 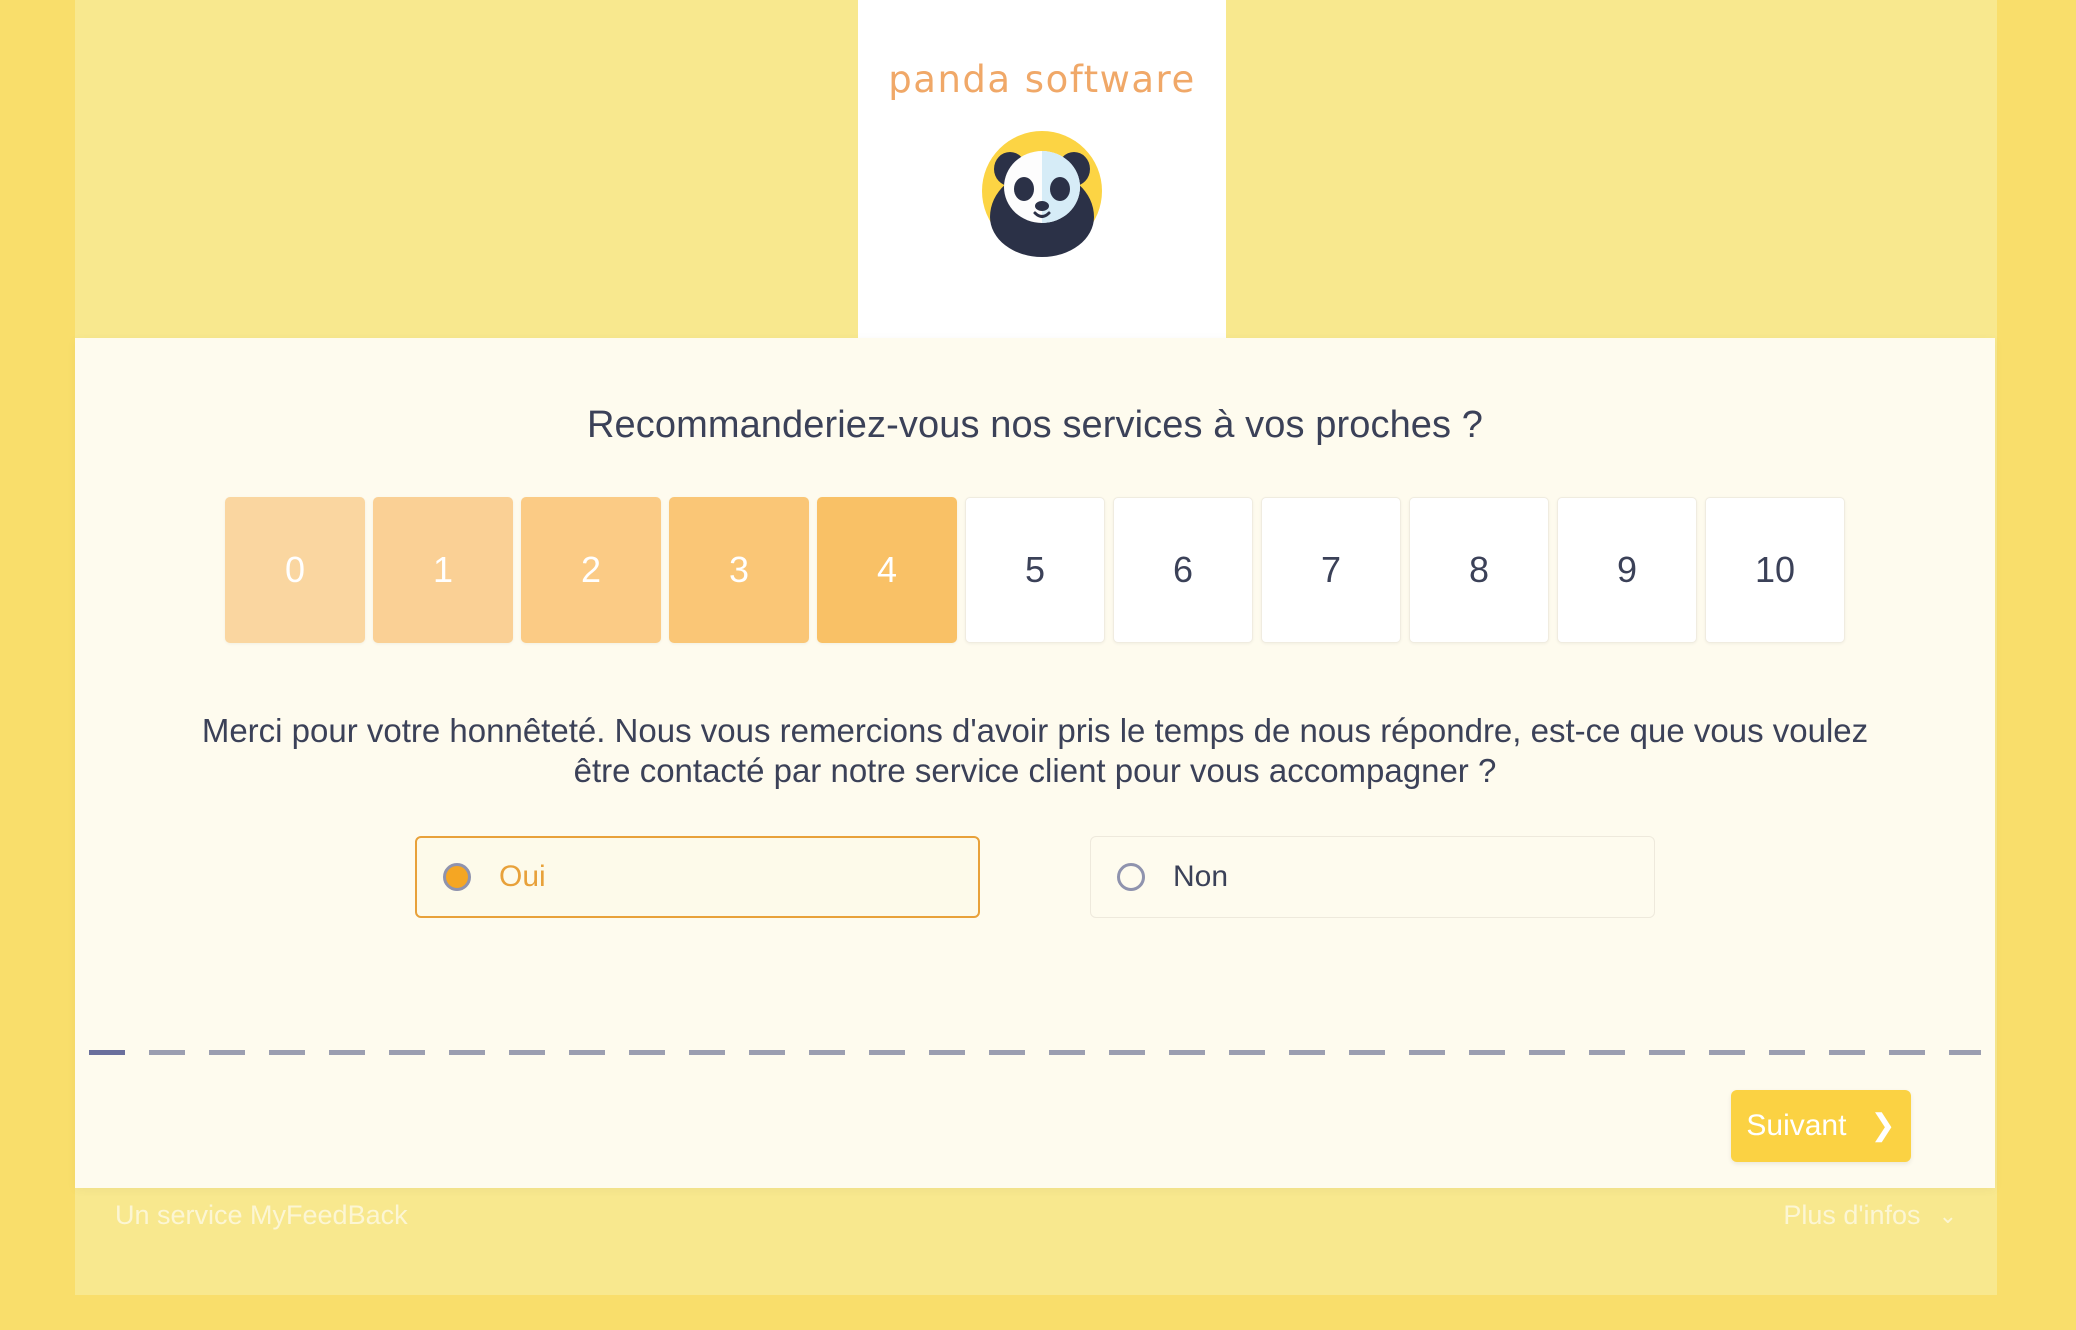 I want to click on nps-button-9: 9, so click(x=1627, y=570).